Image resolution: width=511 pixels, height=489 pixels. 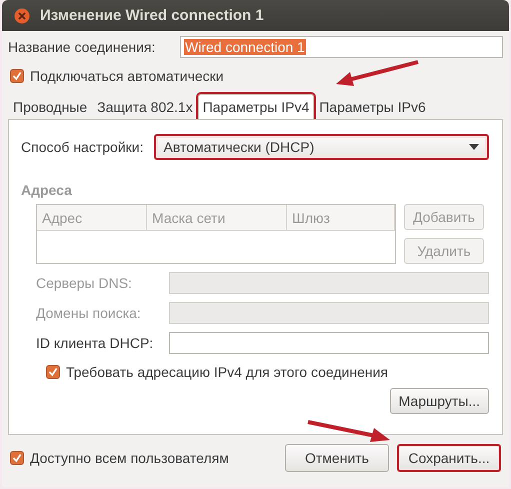 I want to click on window-title: Изменение Wired connection 1, so click(x=152, y=15).